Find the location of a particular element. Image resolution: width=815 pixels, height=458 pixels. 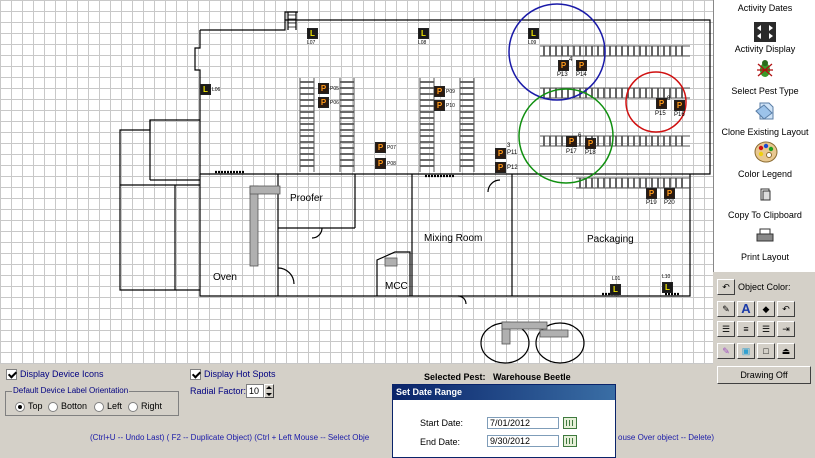

pencil-icon: ✎ is located at coordinates (726, 351).